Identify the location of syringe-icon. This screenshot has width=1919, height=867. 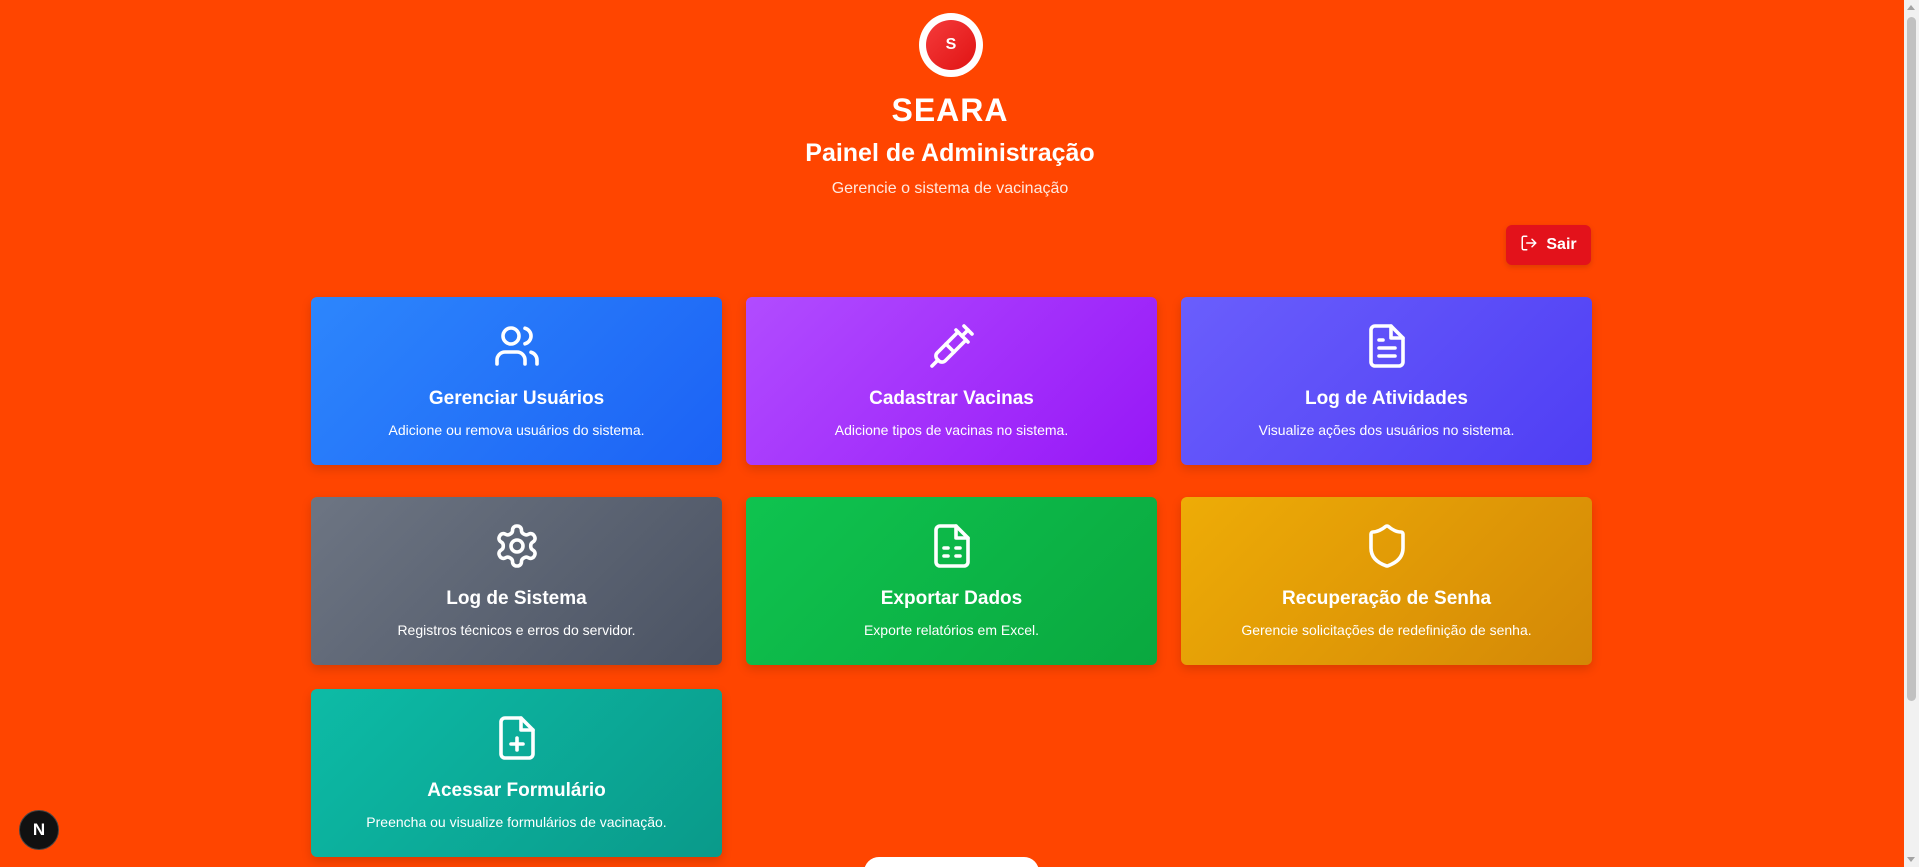
(952, 346).